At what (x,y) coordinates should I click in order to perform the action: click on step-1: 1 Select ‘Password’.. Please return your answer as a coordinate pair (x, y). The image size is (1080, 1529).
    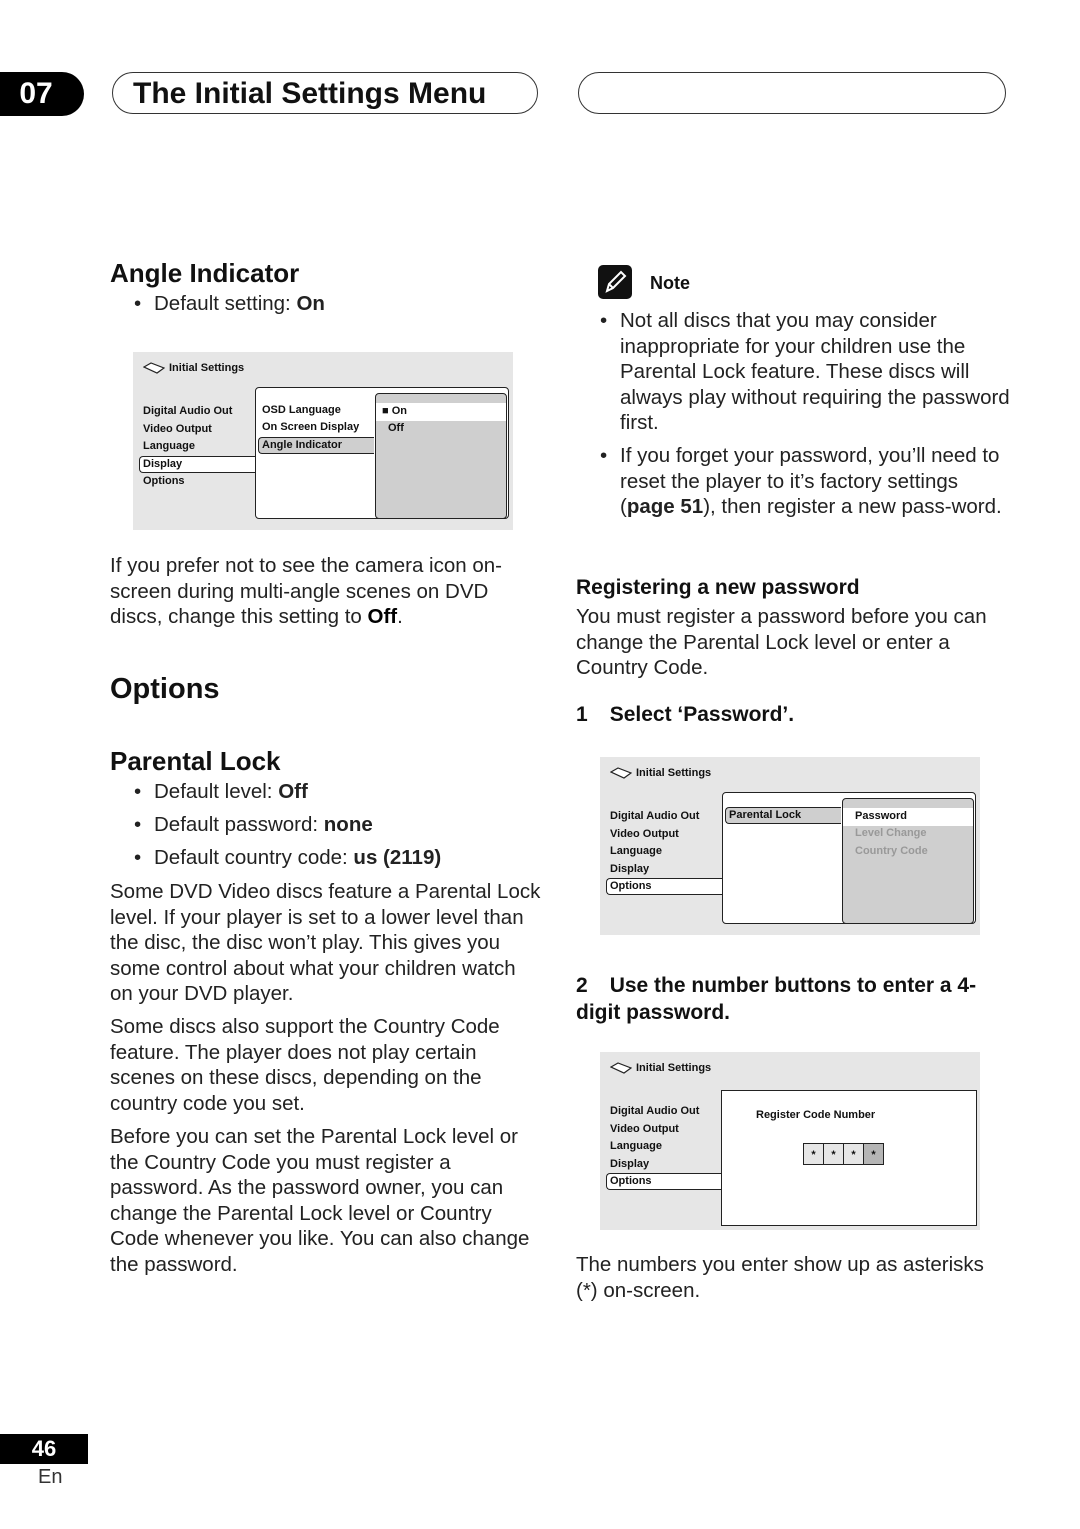
    Looking at the image, I should click on (685, 715).